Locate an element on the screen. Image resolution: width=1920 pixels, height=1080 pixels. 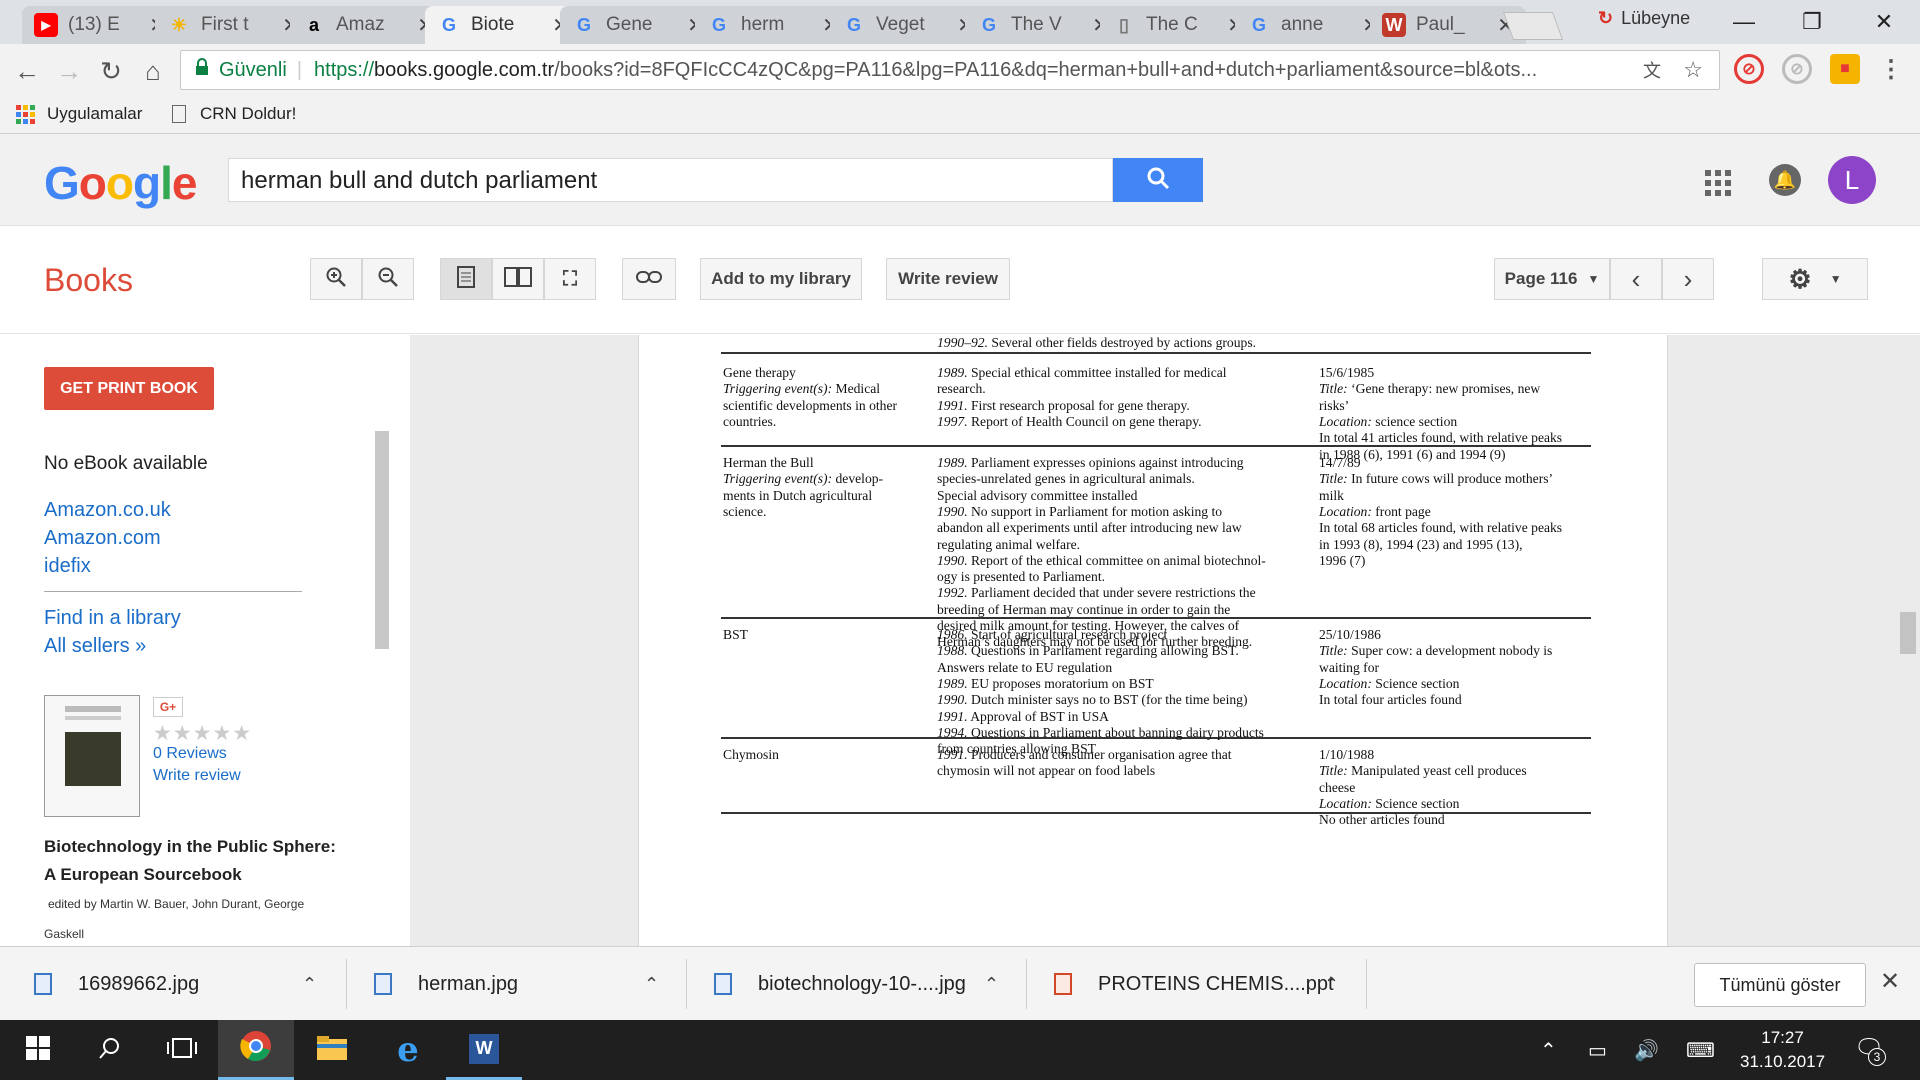
show-hidden-icons-chevron-icon: ⌃ is located at coordinates (1548, 1050).